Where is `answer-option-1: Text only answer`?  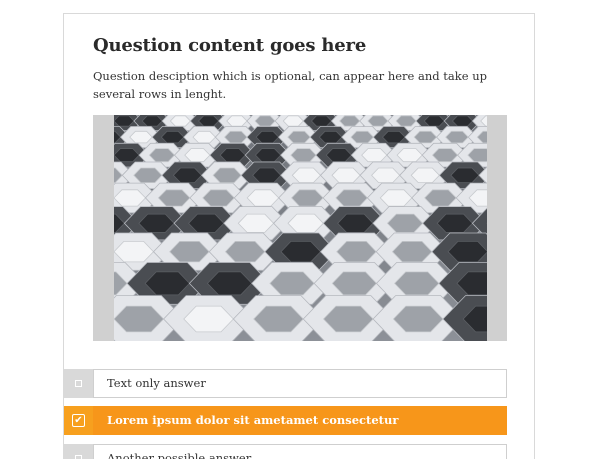 answer-option-1: Text only answer is located at coordinates (285, 383).